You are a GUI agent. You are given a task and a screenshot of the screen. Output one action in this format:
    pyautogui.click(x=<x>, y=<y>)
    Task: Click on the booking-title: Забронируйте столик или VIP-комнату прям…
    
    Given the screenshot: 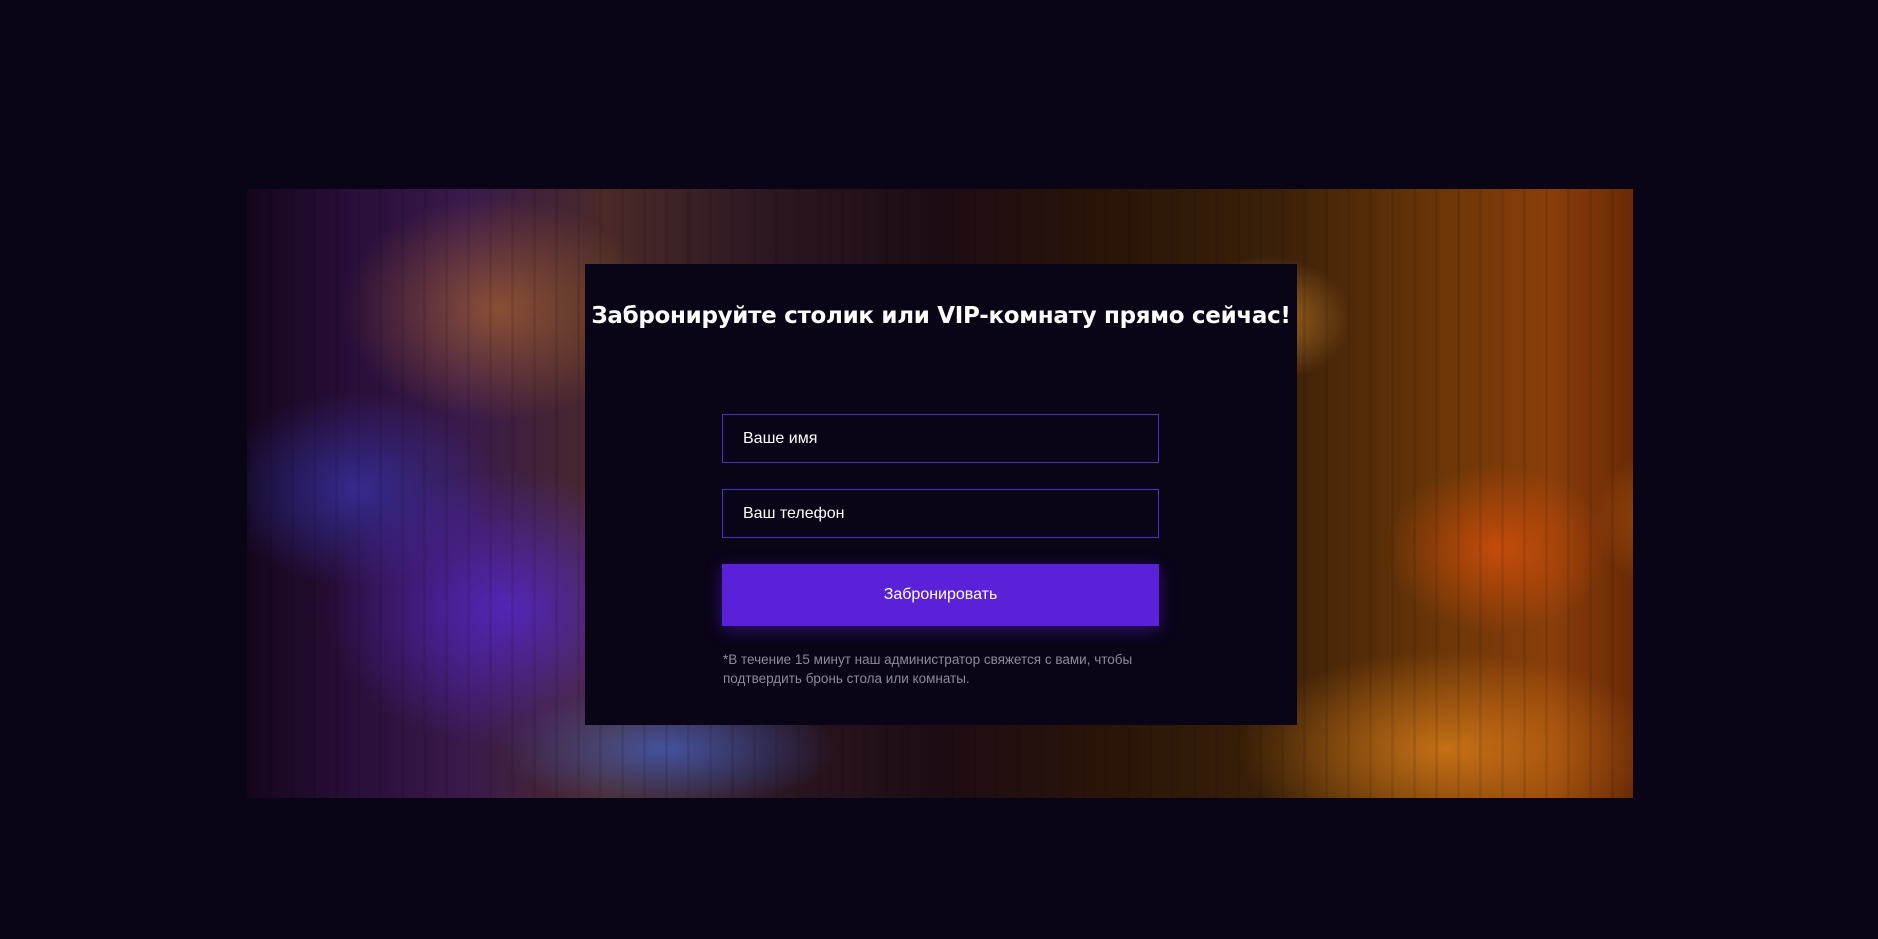 What is the action you would take?
    pyautogui.click(x=941, y=316)
    